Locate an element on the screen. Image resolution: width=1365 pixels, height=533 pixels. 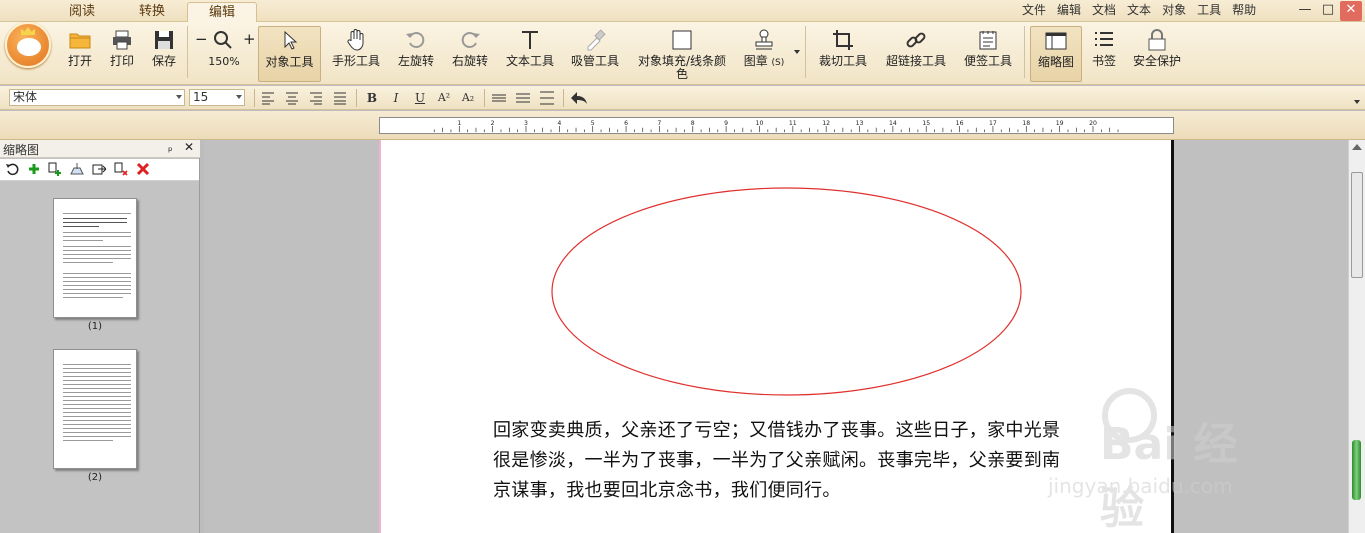
note-tool-button: 便签工具 is located at coordinates (988, 51).